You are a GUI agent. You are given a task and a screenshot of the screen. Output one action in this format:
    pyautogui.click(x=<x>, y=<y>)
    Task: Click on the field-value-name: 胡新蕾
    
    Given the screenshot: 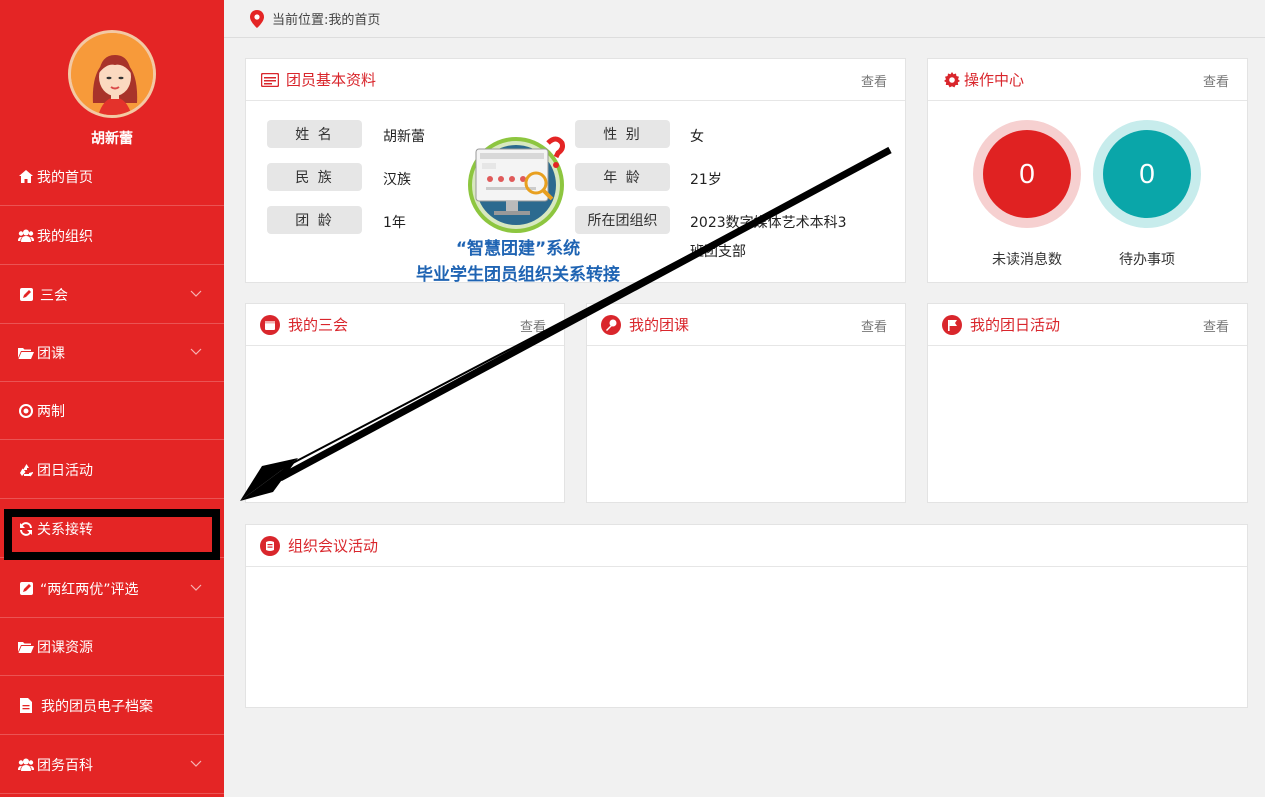 What is the action you would take?
    pyautogui.click(x=404, y=137)
    